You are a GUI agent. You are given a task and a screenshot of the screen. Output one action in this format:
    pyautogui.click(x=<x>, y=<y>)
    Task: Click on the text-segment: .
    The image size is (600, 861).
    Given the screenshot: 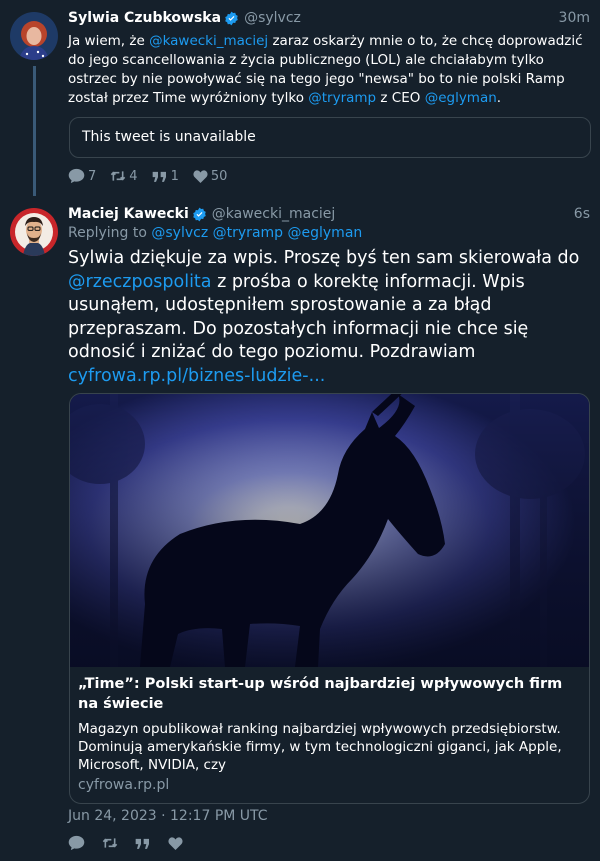 What is the action you would take?
    pyautogui.click(x=499, y=98)
    